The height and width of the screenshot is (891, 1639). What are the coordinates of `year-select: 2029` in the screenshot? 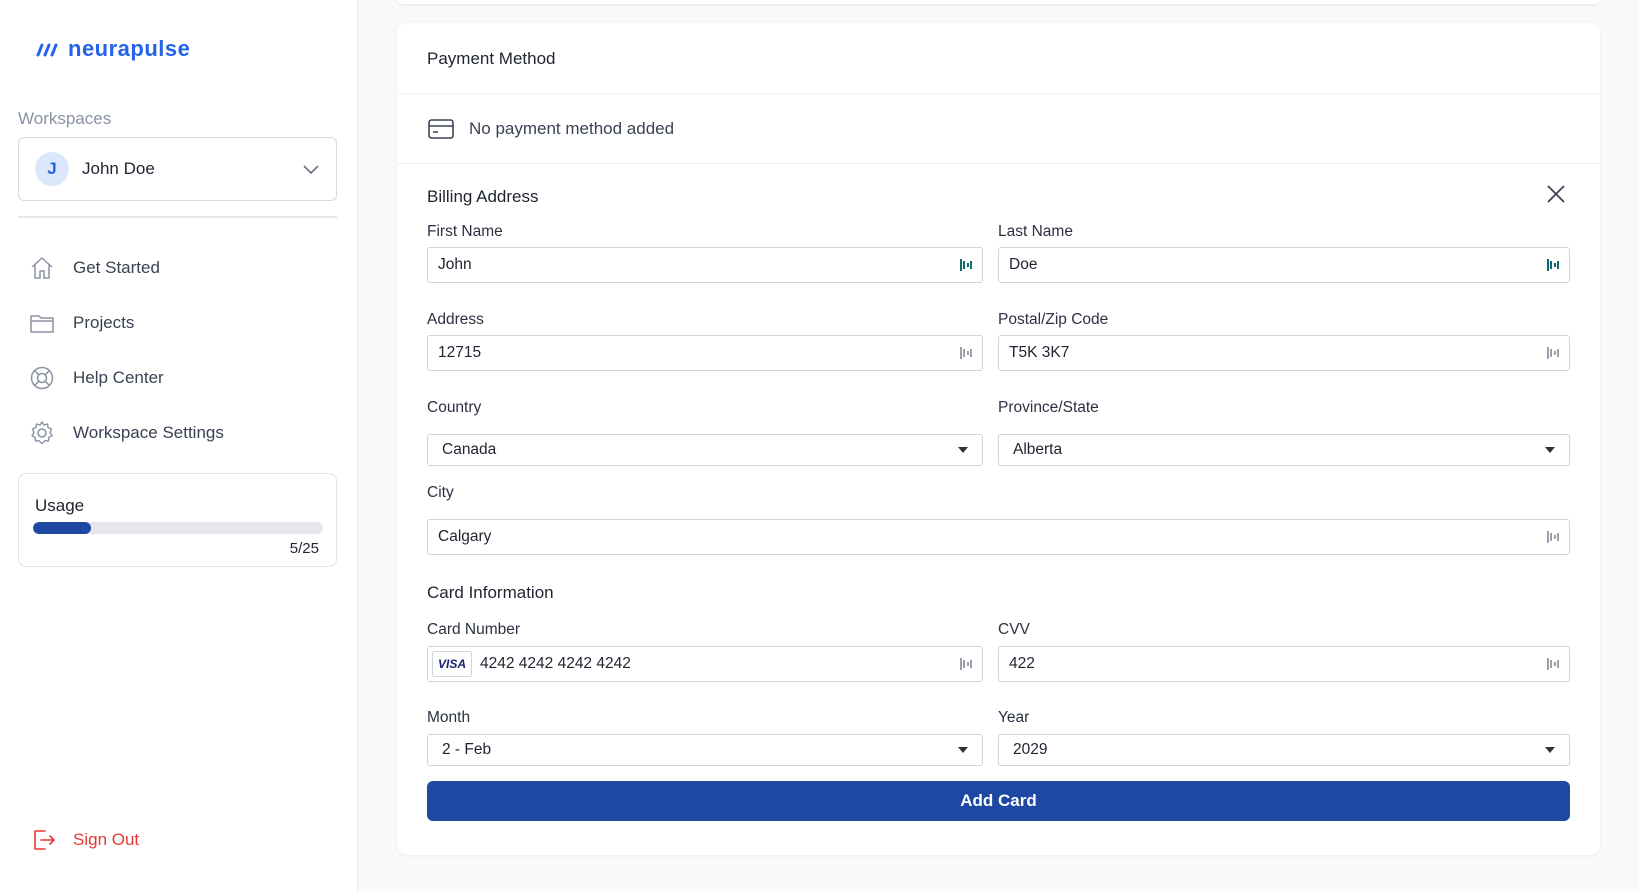 It's located at (1284, 750).